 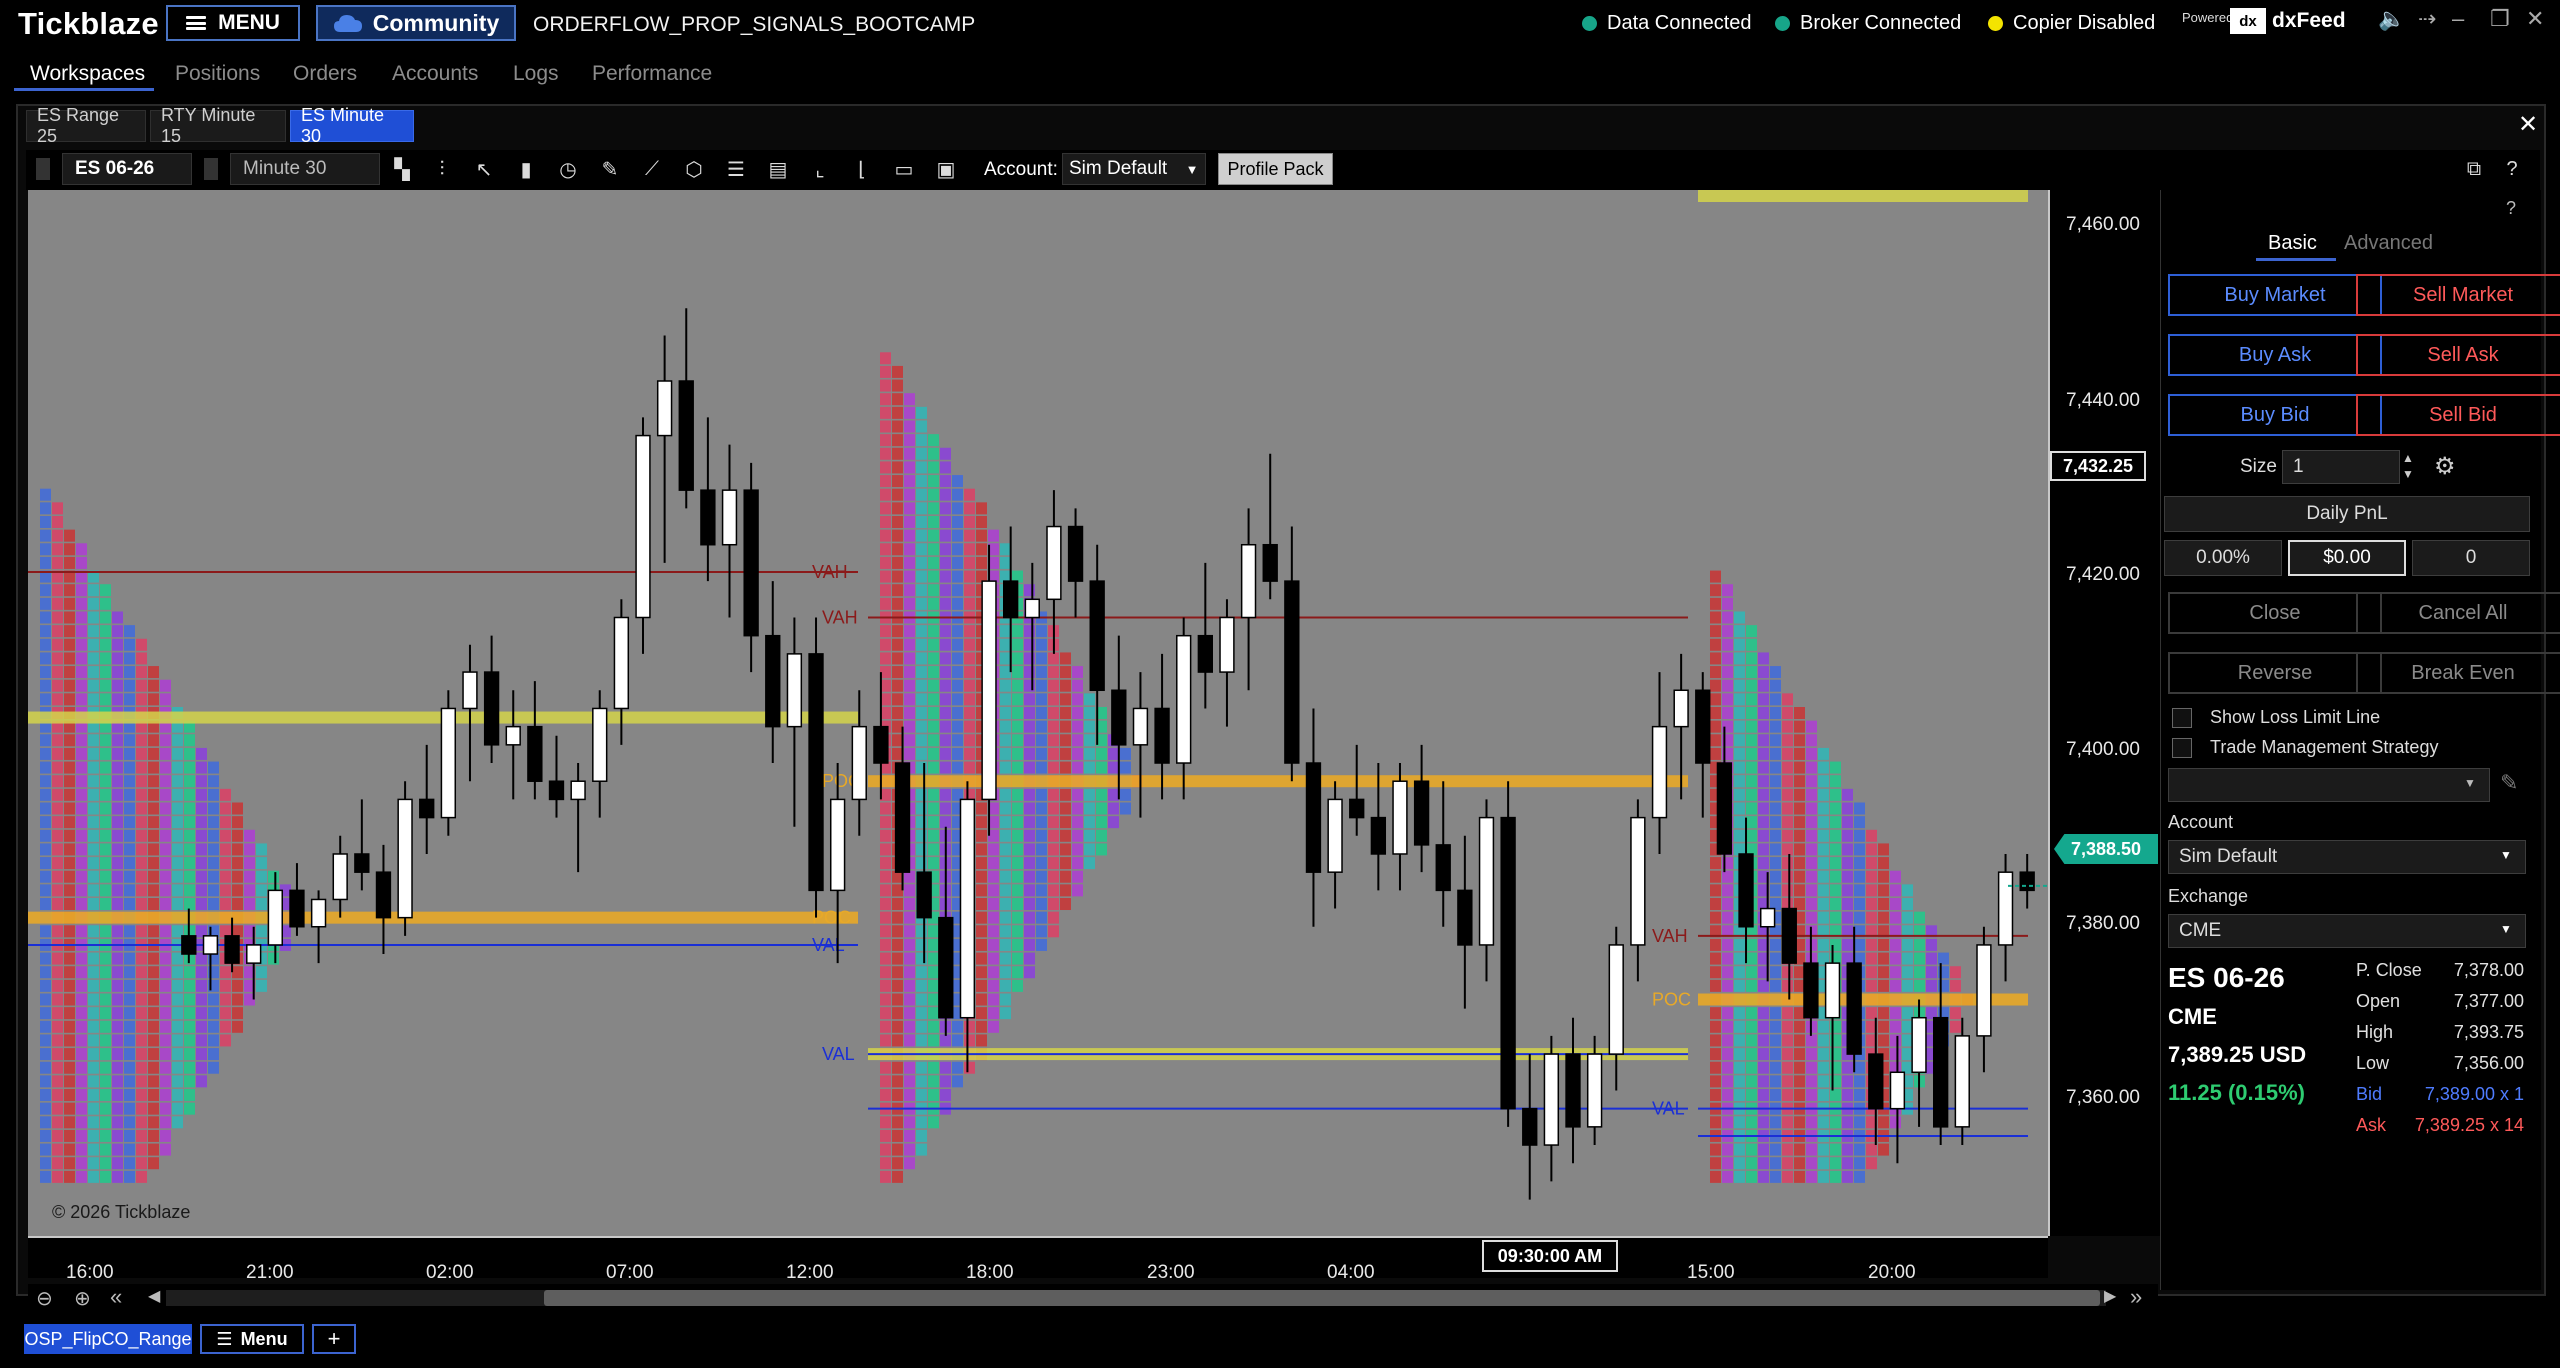 I want to click on nav-positions: Positions, so click(x=217, y=74).